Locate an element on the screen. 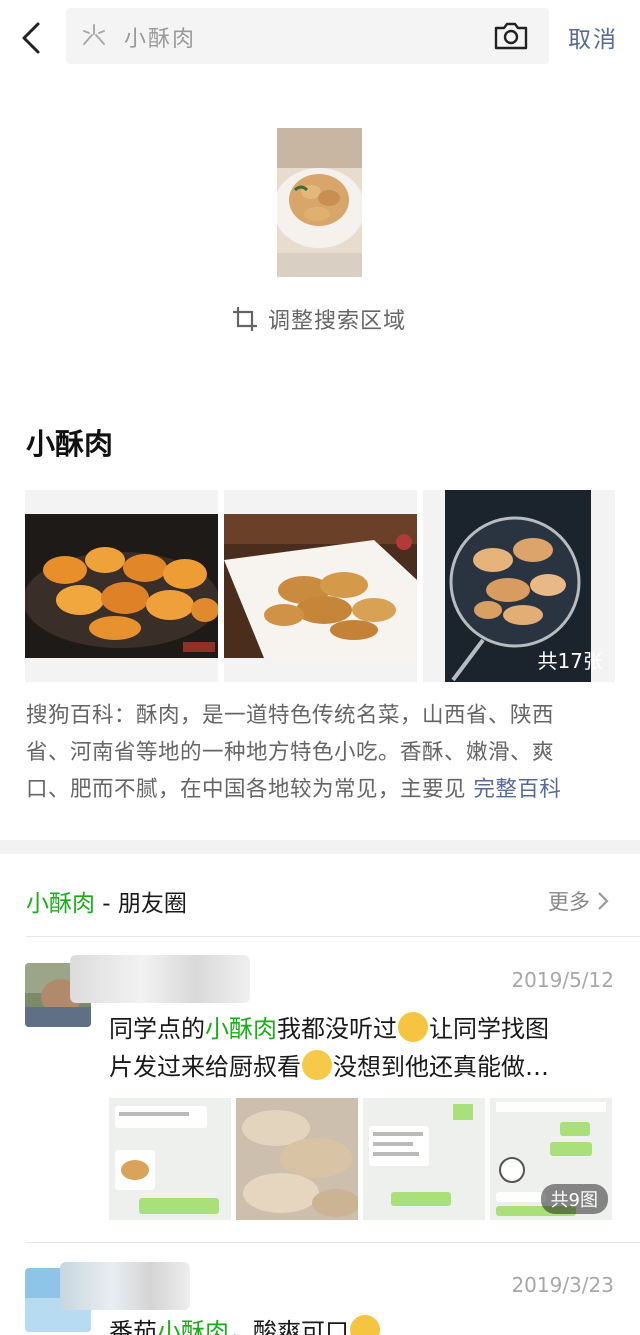 The height and width of the screenshot is (1335, 640). desc-line-2: 省、河南省等地的一种地方特色小吃。香酥、嫩滑、爽 is located at coordinates (290, 752).